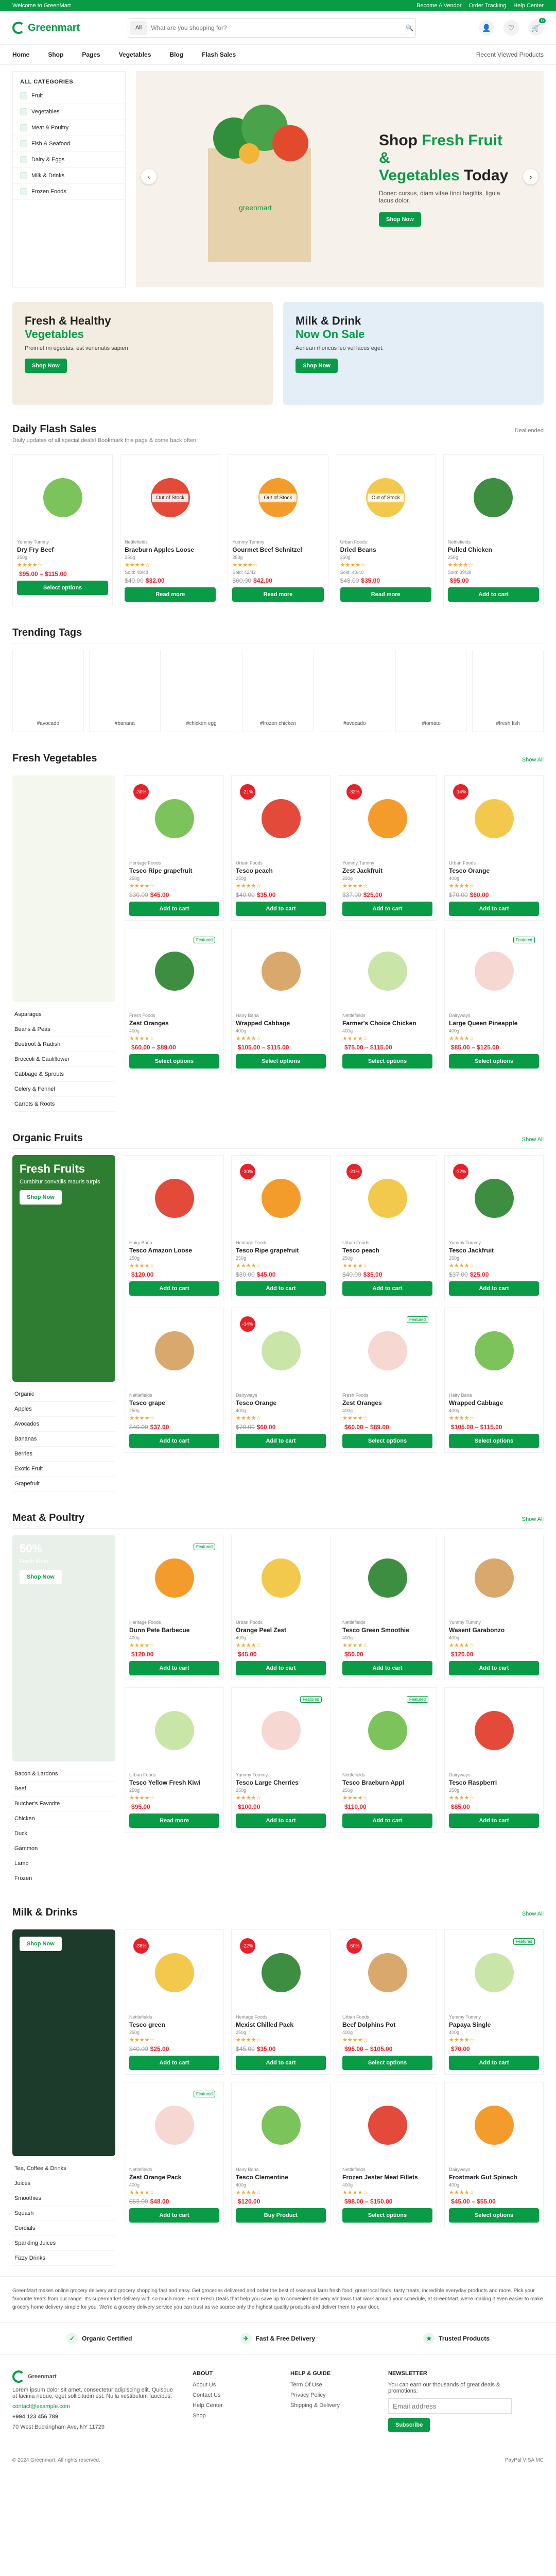 The image size is (556, 2576). What do you see at coordinates (493, 549) in the screenshot?
I see `product-name: Pulled Chicken` at bounding box center [493, 549].